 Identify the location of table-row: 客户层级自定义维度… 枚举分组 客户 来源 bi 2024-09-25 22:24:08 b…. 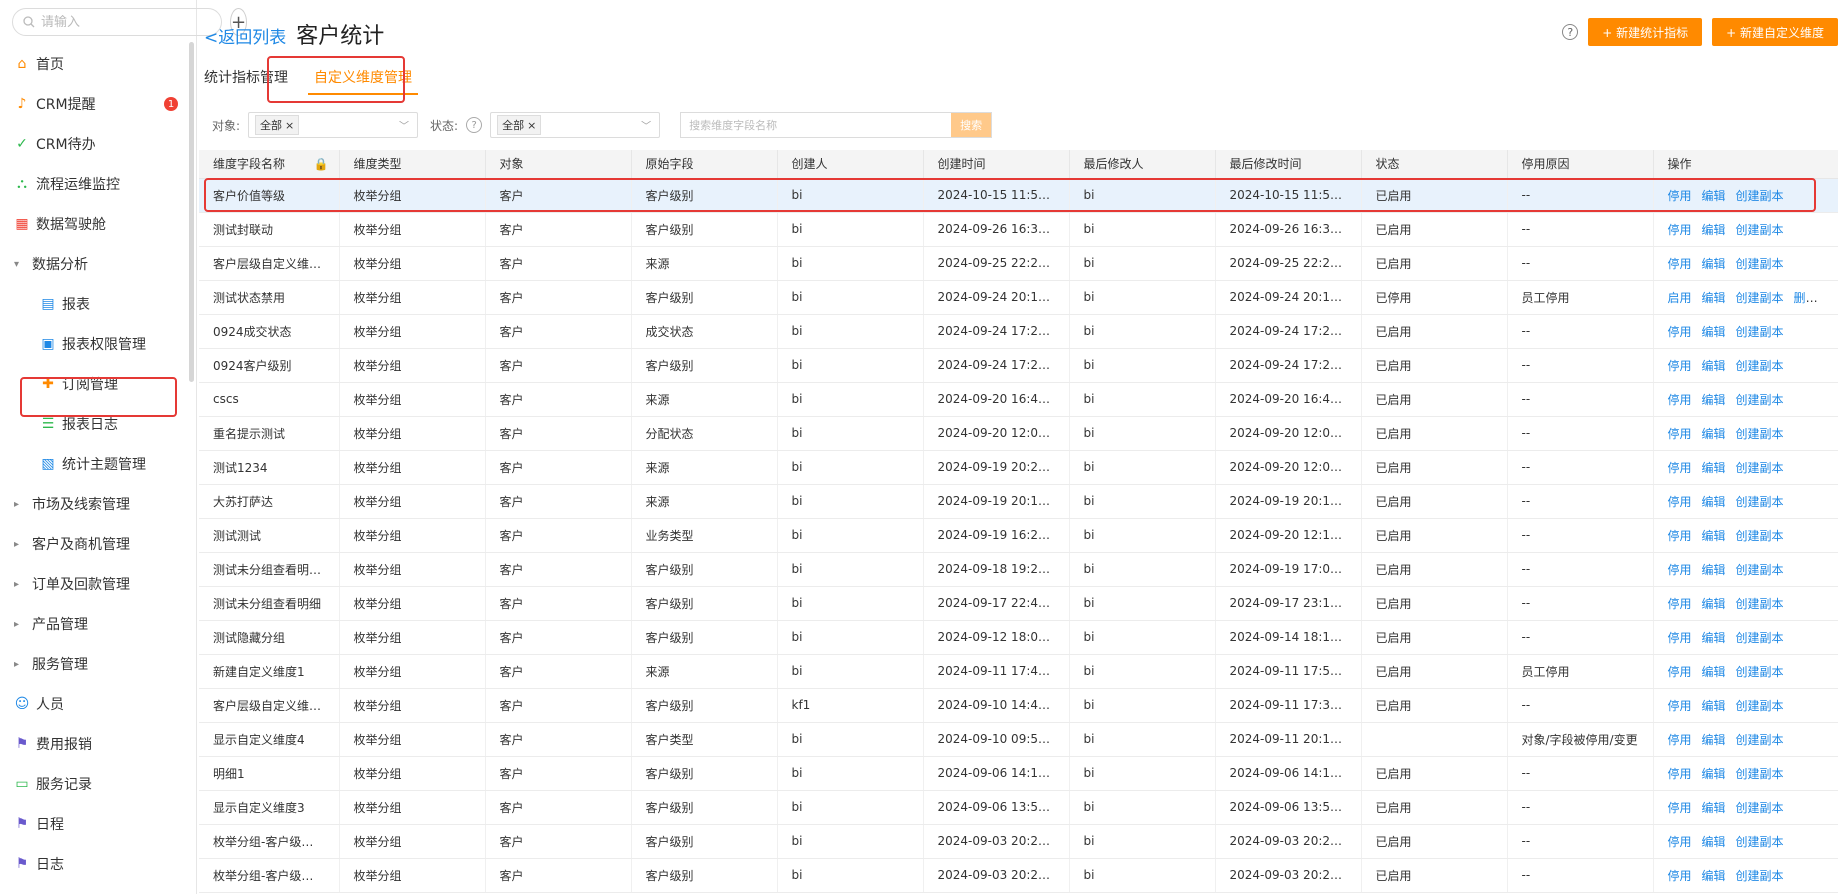
(1018, 263).